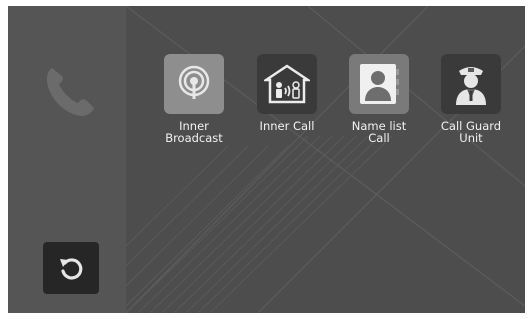 The image size is (531, 319). I want to click on inner-broadcast-label: Inner Broadcast, so click(194, 132).